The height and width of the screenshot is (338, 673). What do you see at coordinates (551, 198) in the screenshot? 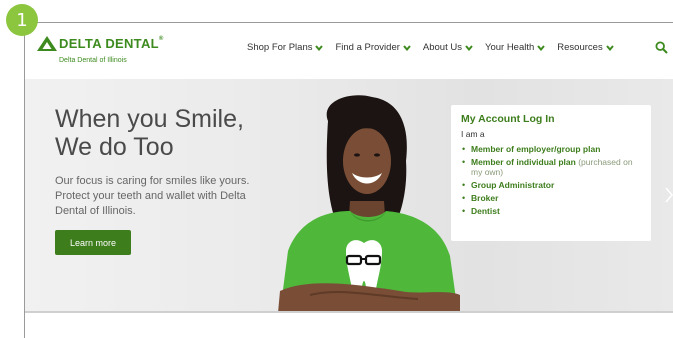
I see `list-item: Broker` at bounding box center [551, 198].